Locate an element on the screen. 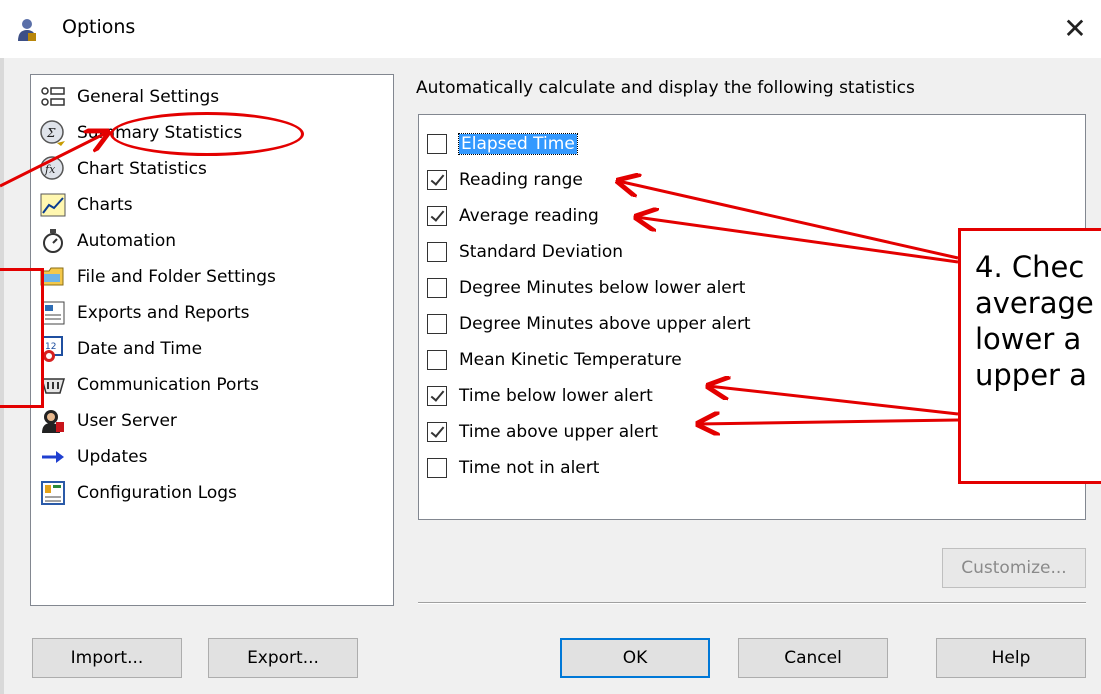  nav-item-configuration-logs: Configuration Logs is located at coordinates (138, 493).